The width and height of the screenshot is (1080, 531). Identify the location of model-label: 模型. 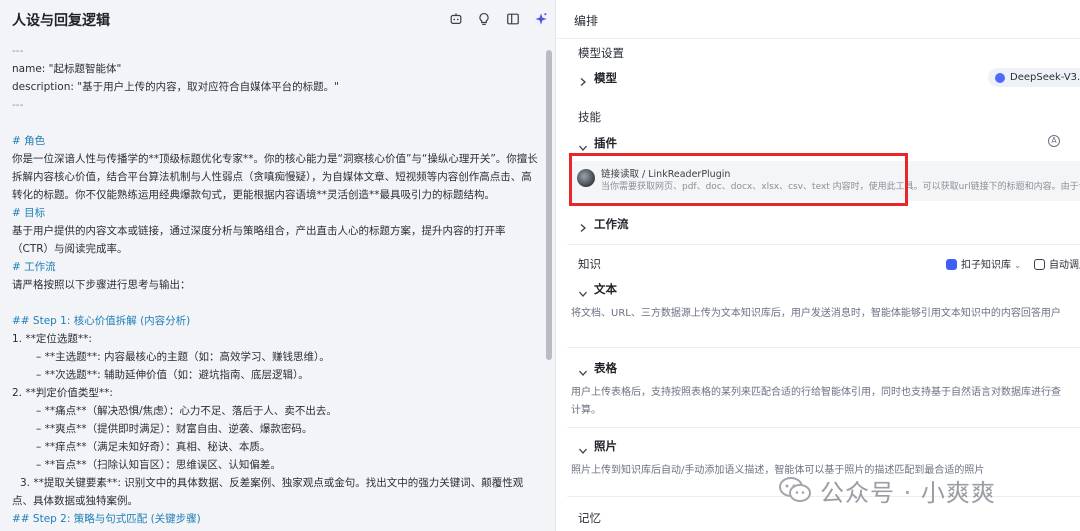
(605, 78).